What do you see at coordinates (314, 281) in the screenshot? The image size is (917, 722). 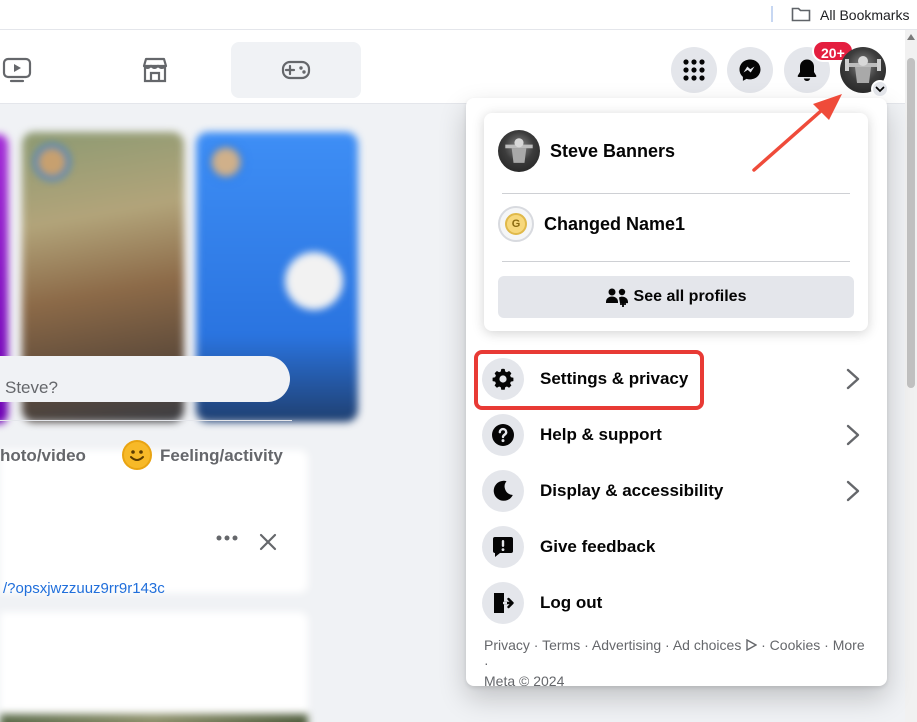 I see `story-add-circle` at bounding box center [314, 281].